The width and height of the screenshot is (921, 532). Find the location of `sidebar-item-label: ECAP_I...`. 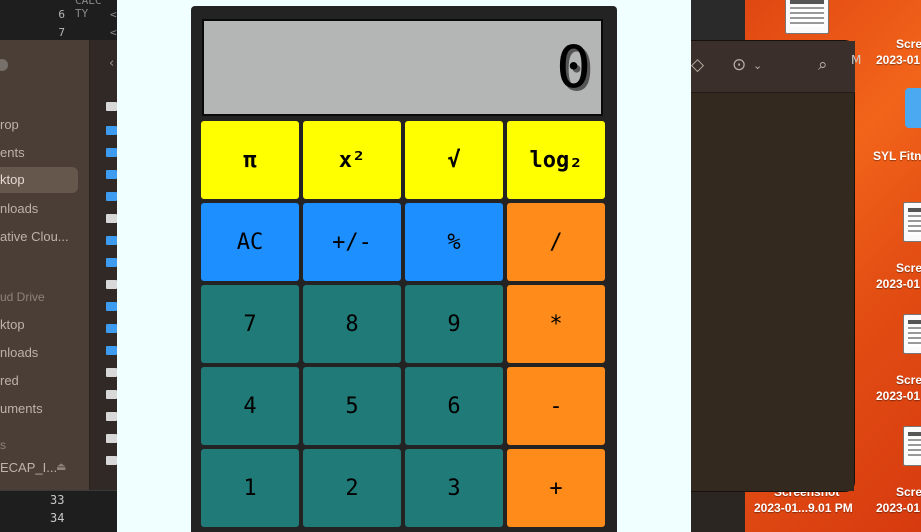

sidebar-item-label: ECAP_I... is located at coordinates (29, 467).